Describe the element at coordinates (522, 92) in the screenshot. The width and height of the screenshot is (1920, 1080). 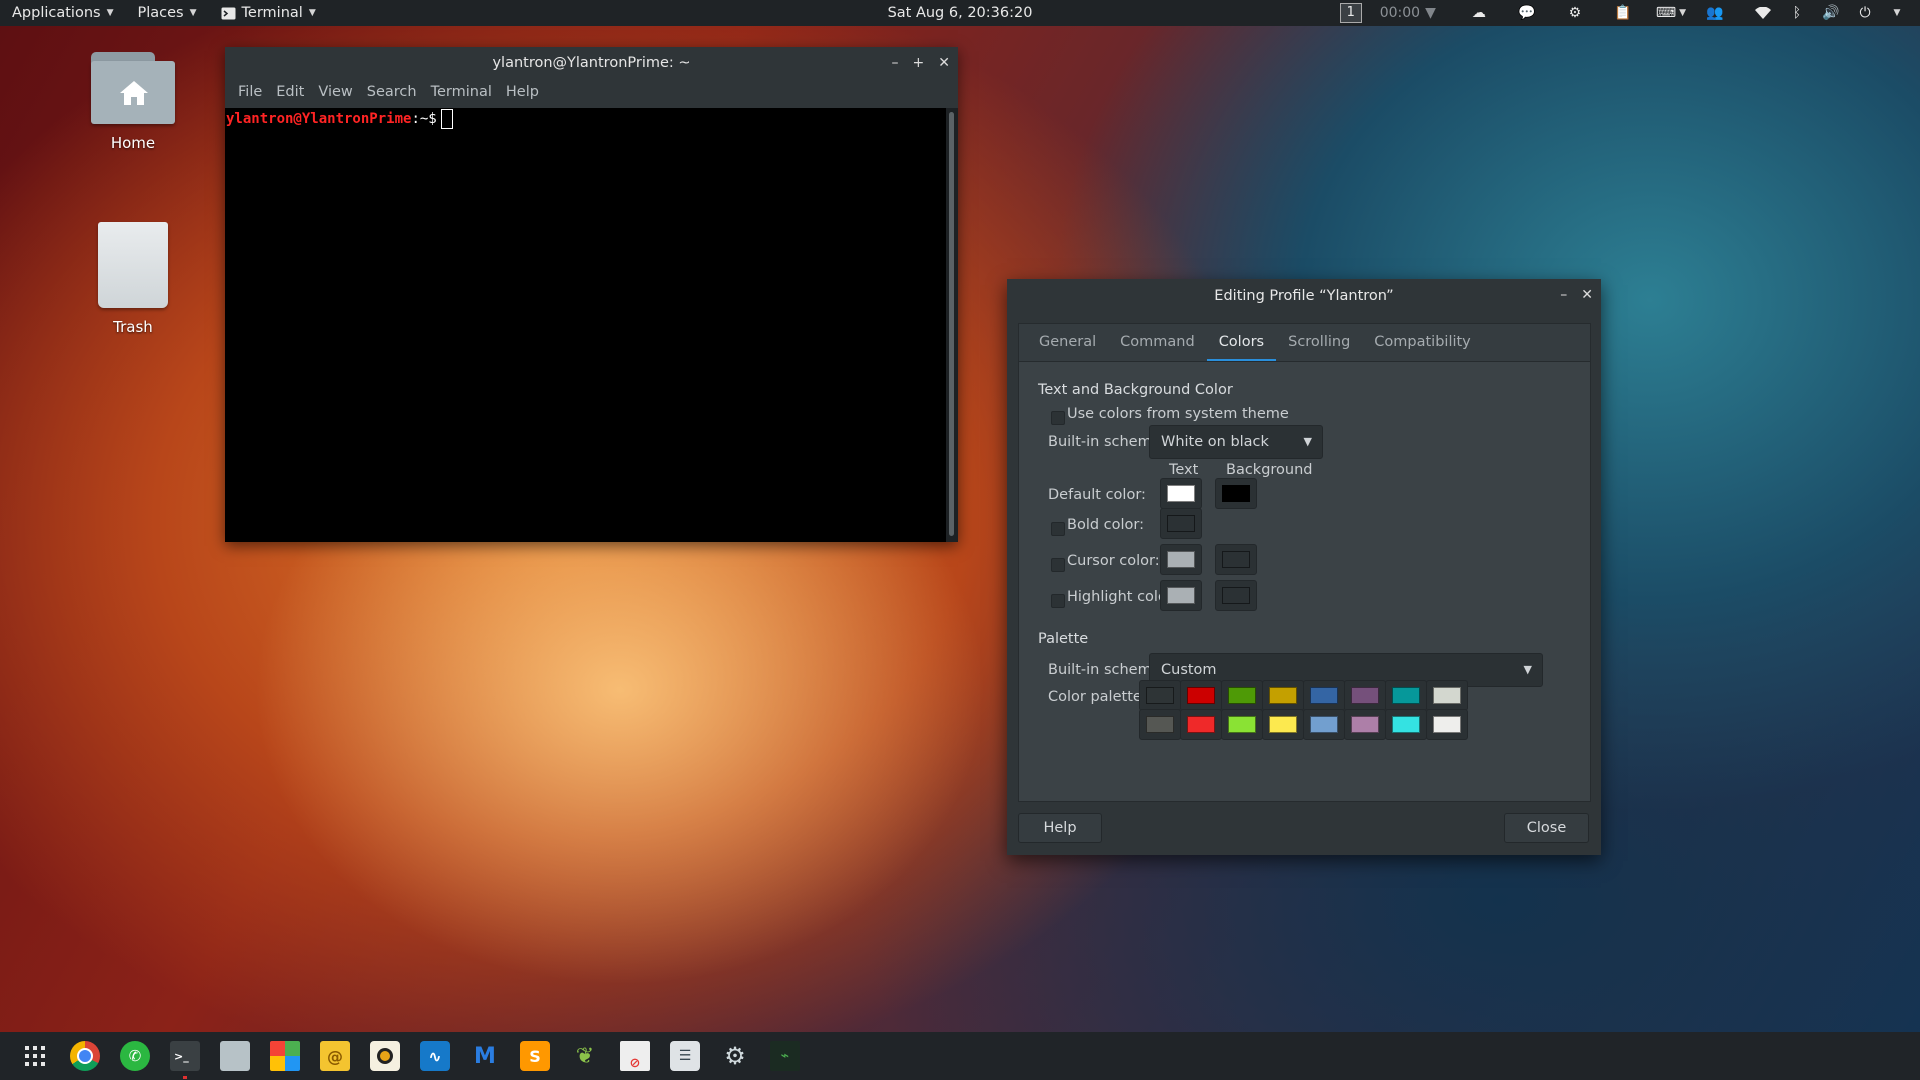
I see `menu-help: Help` at that location.